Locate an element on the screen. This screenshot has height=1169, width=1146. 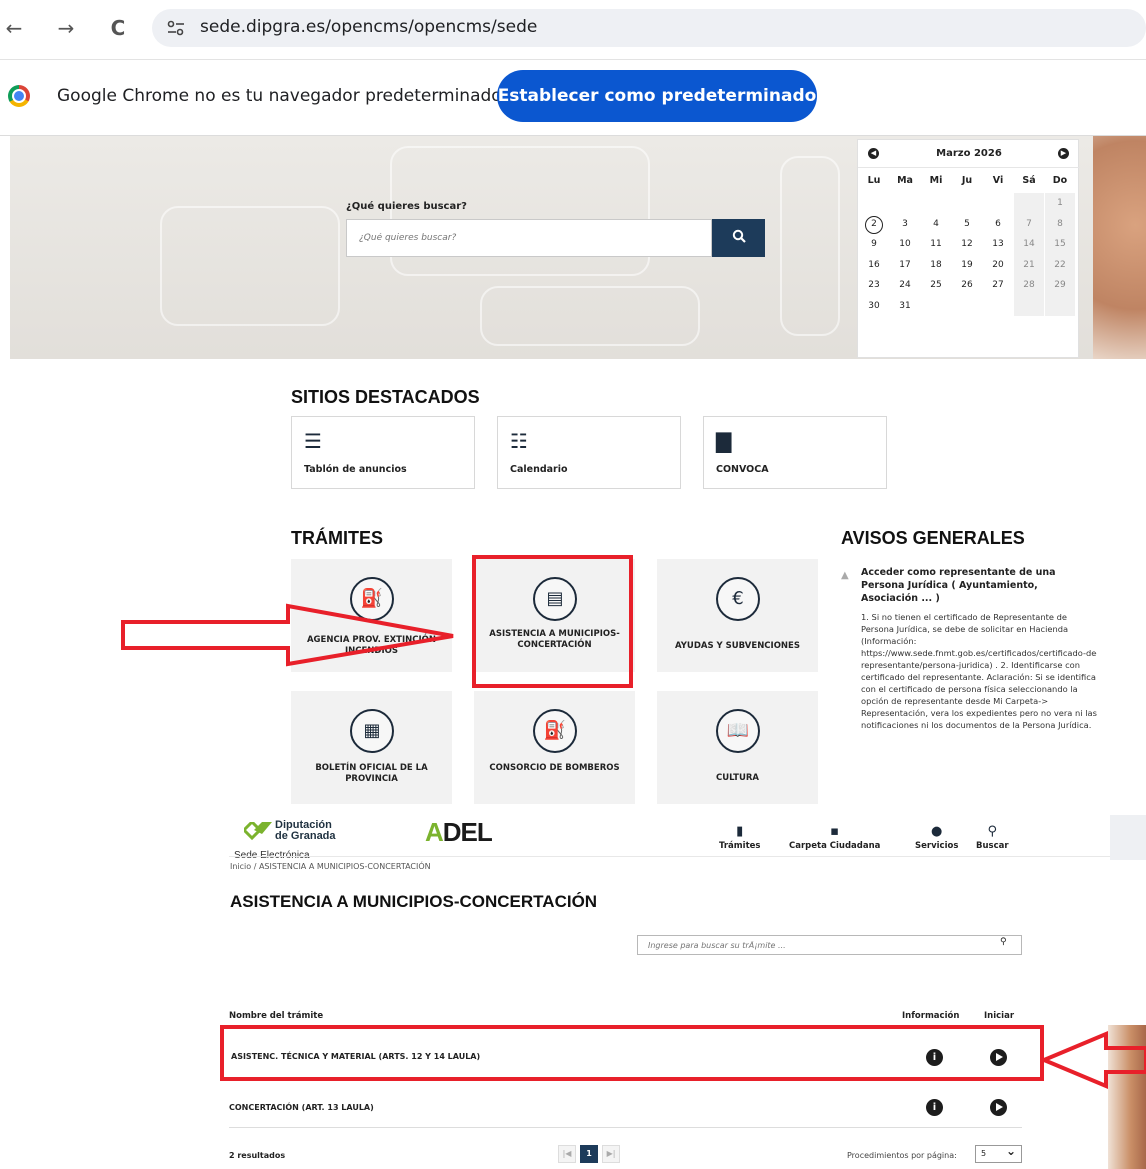
last-page-button: ▶| is located at coordinates (611, 1154).